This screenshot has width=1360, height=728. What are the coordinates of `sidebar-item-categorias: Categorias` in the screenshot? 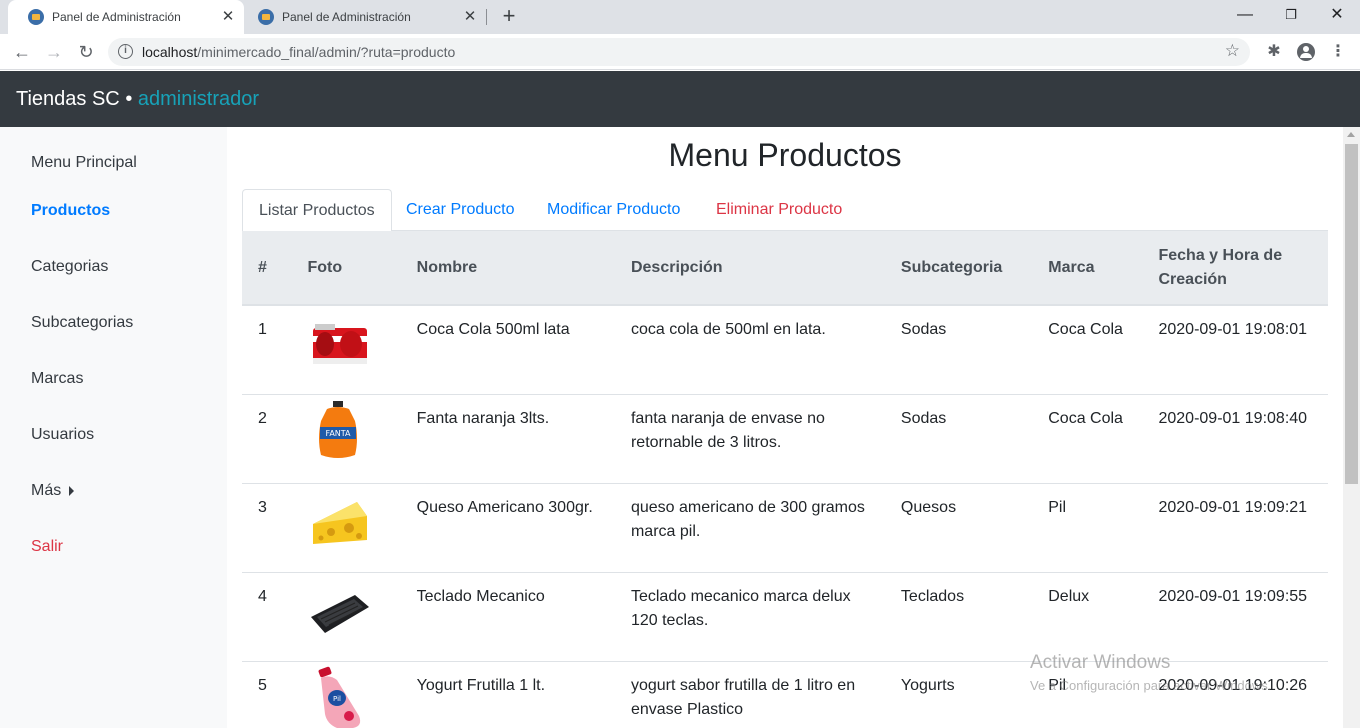 It's located at (69, 267).